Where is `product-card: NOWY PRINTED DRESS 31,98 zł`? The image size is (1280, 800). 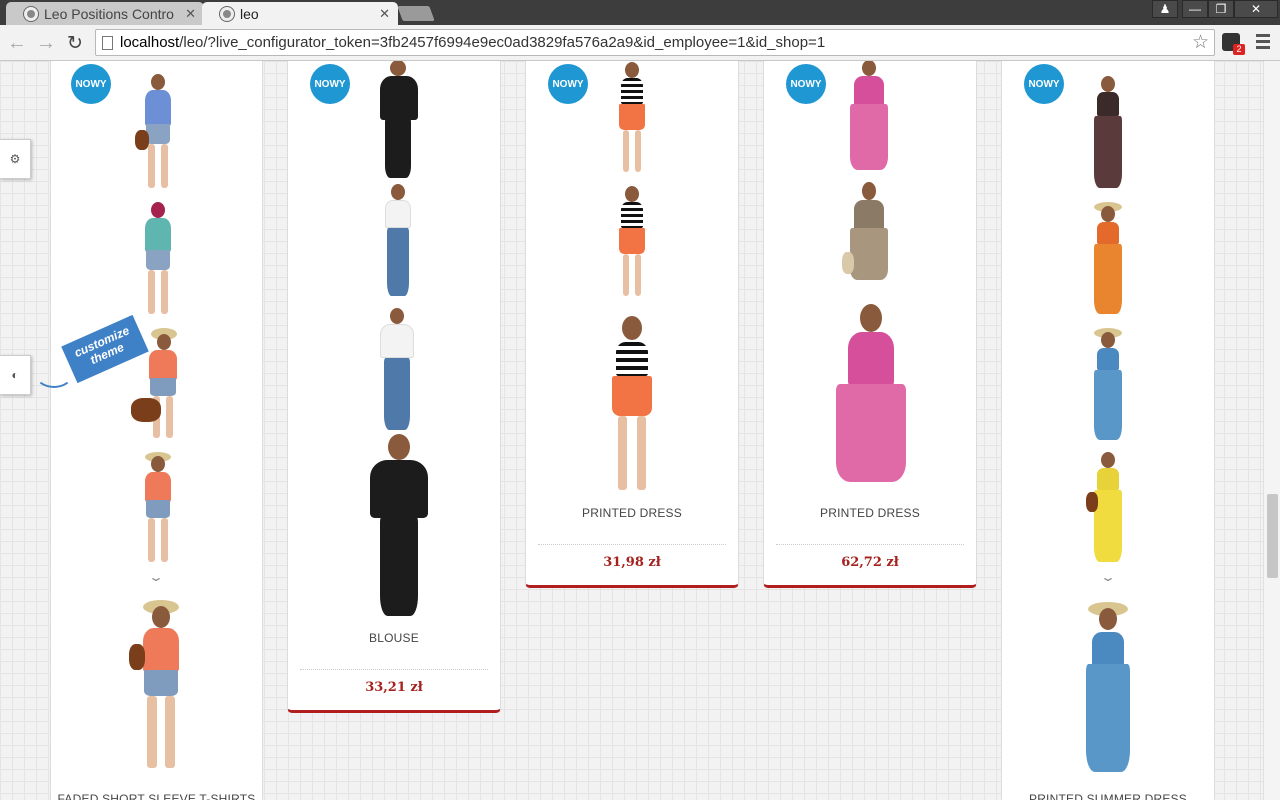
product-card: NOWY PRINTED DRESS 31,98 zł is located at coordinates (632, 324).